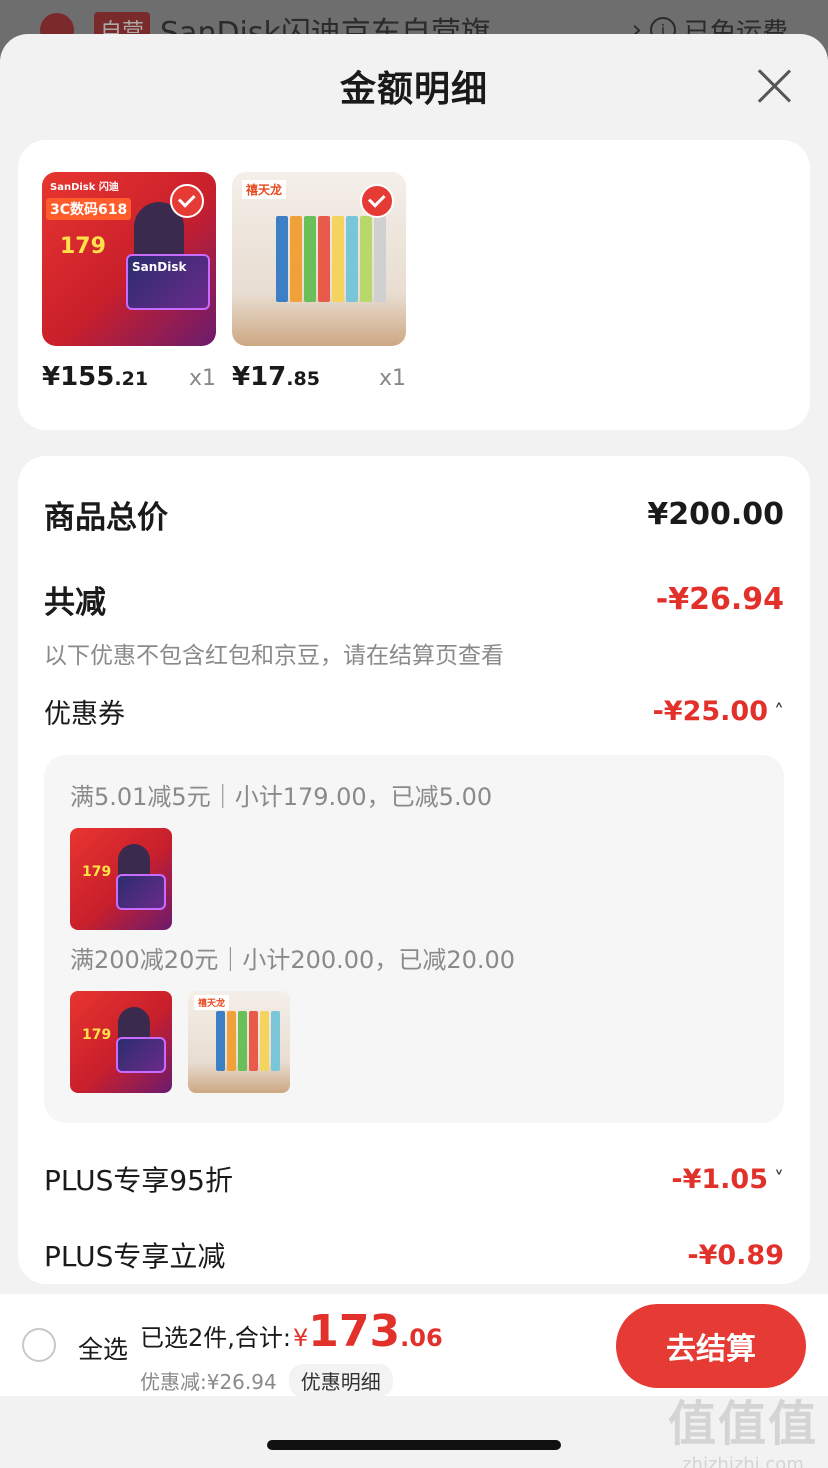 The image size is (828, 1468). I want to click on product-image-bookshelf: 禧天龙, so click(319, 259).